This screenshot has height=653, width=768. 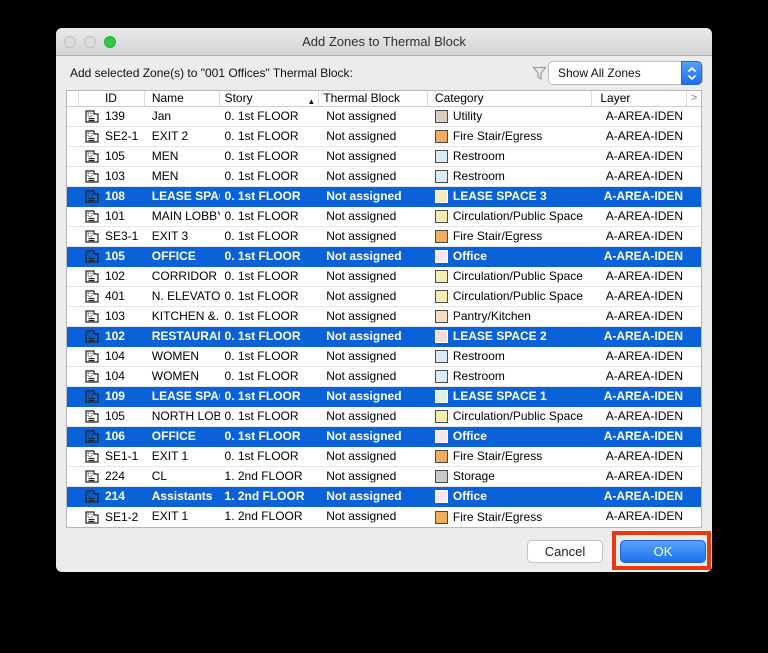 I want to click on zone-name: OFFICE, so click(x=173, y=436).